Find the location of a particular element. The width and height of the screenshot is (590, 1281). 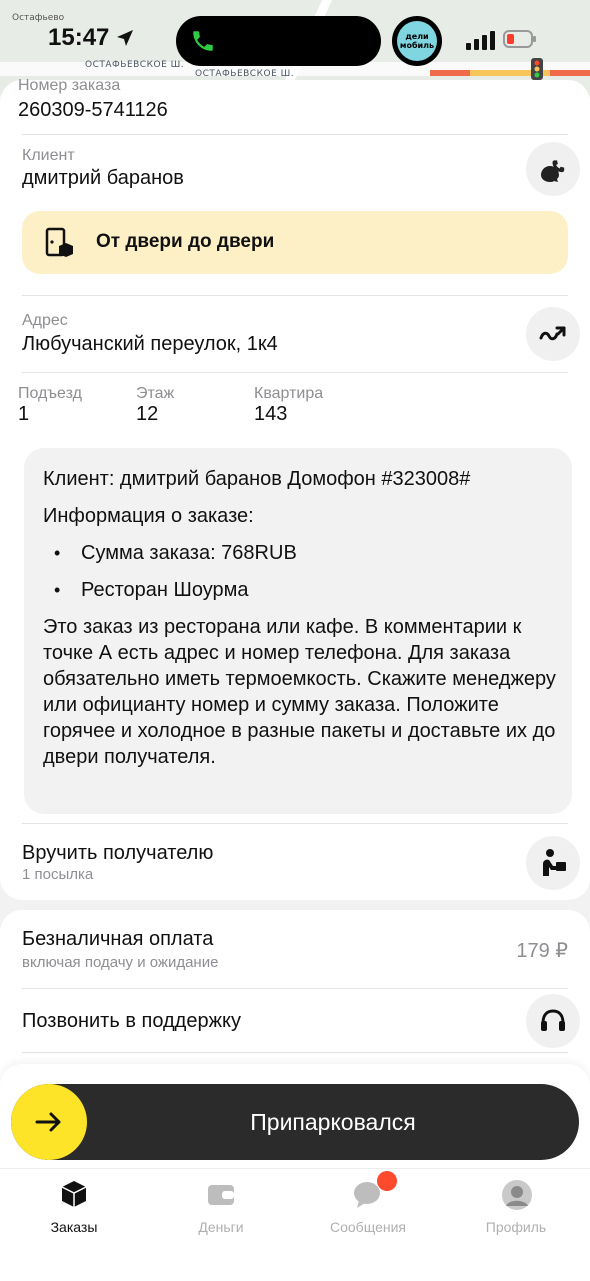

arrow-button-knob is located at coordinates (49, 1122).